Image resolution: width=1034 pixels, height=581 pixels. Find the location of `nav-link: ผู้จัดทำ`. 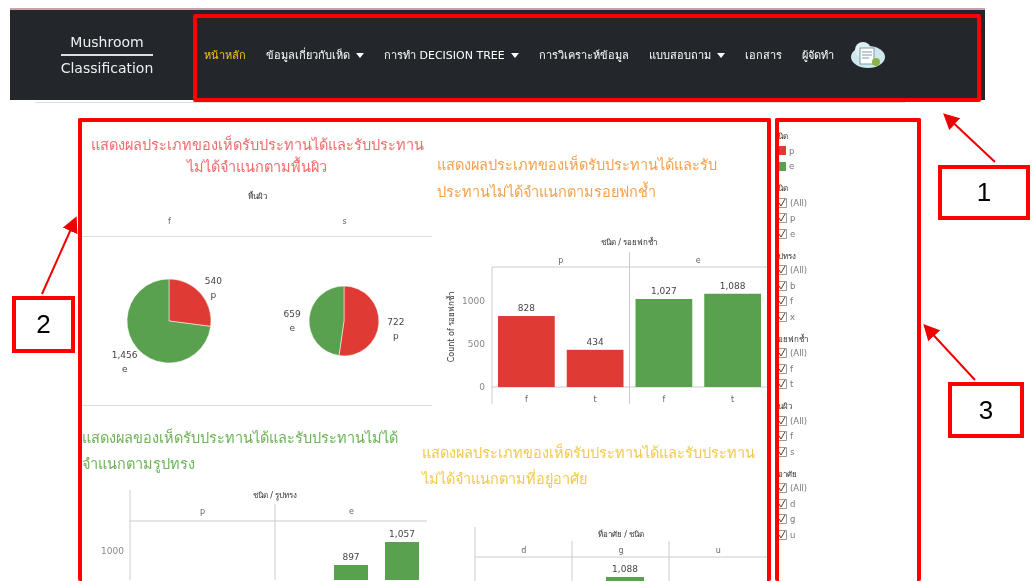

nav-link: ผู้จัดทำ is located at coordinates (817, 55).